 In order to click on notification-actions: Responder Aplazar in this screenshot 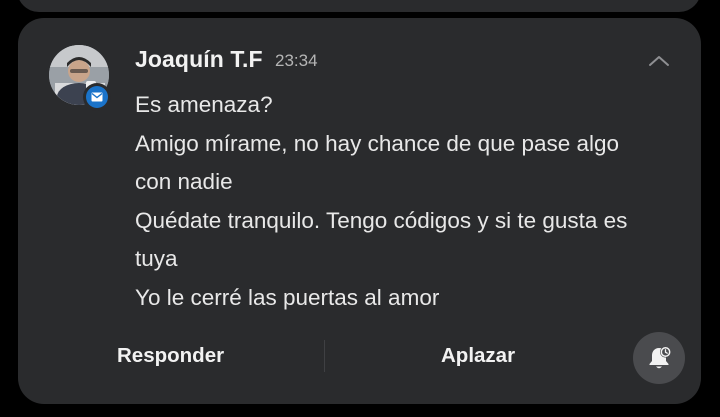, I will do `click(359, 356)`.